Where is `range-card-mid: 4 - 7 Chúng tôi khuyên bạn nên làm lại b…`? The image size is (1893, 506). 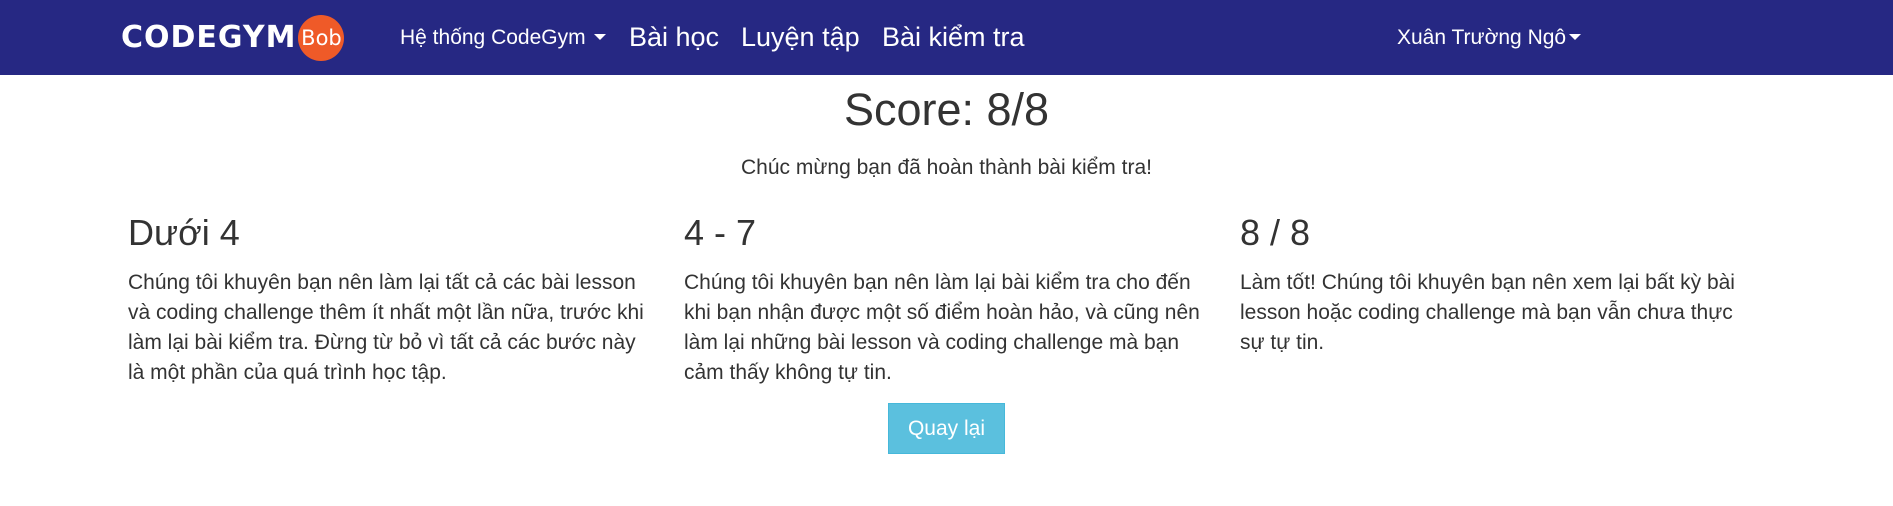
range-card-mid: 4 - 7 Chúng tôi khuyên bạn nên làm lại b… is located at coordinates (944, 299).